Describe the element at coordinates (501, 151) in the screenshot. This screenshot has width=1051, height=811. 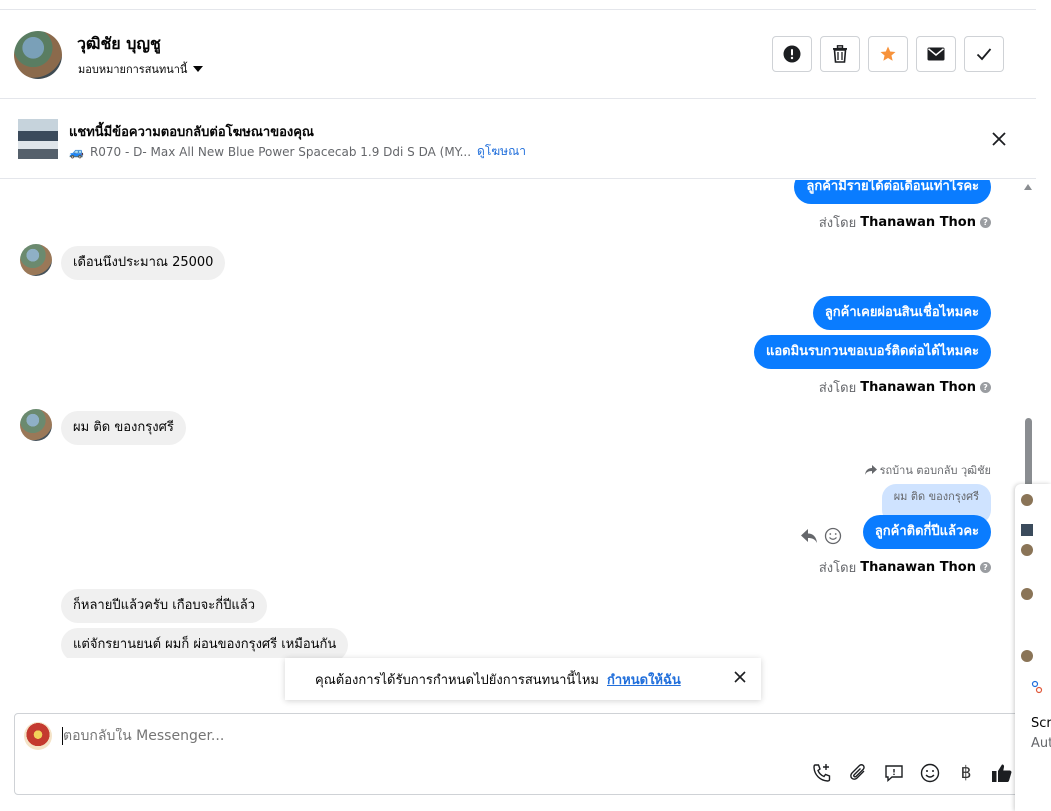
I see `view-ad-link: ดูโฆษณา` at that location.